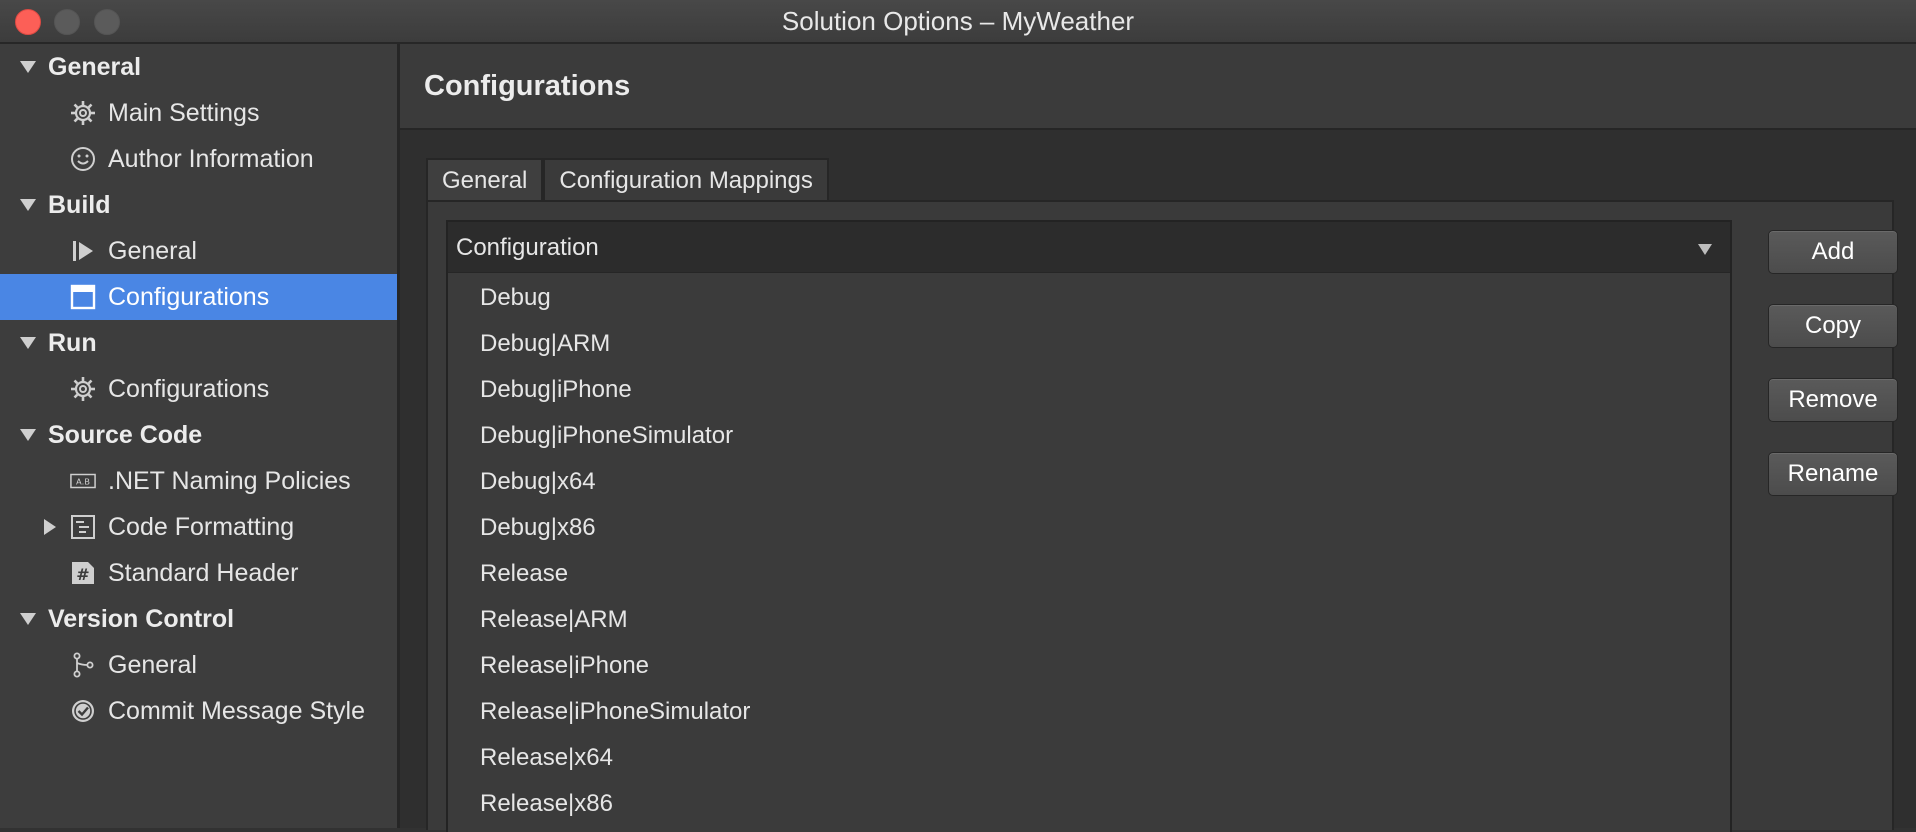  What do you see at coordinates (1089, 619) in the screenshot?
I see `list-item: Release|ARM` at bounding box center [1089, 619].